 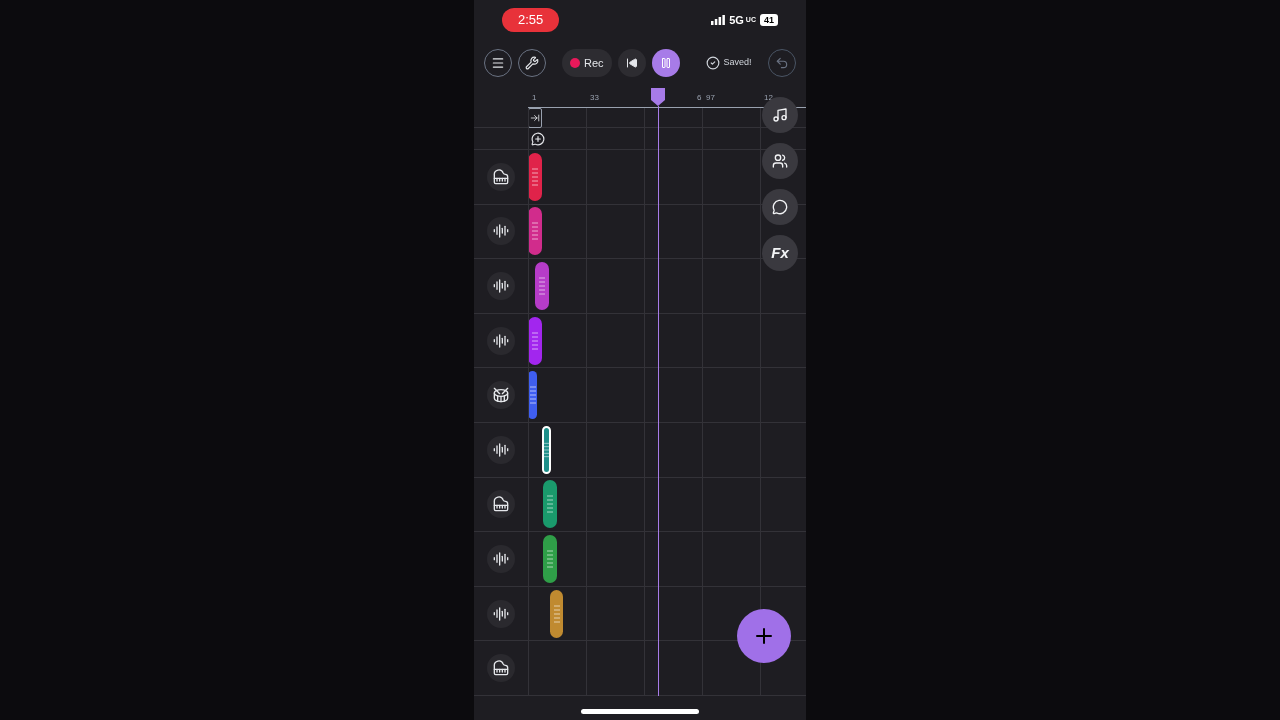 I want to click on skip-back-icon, so click(x=631, y=63).